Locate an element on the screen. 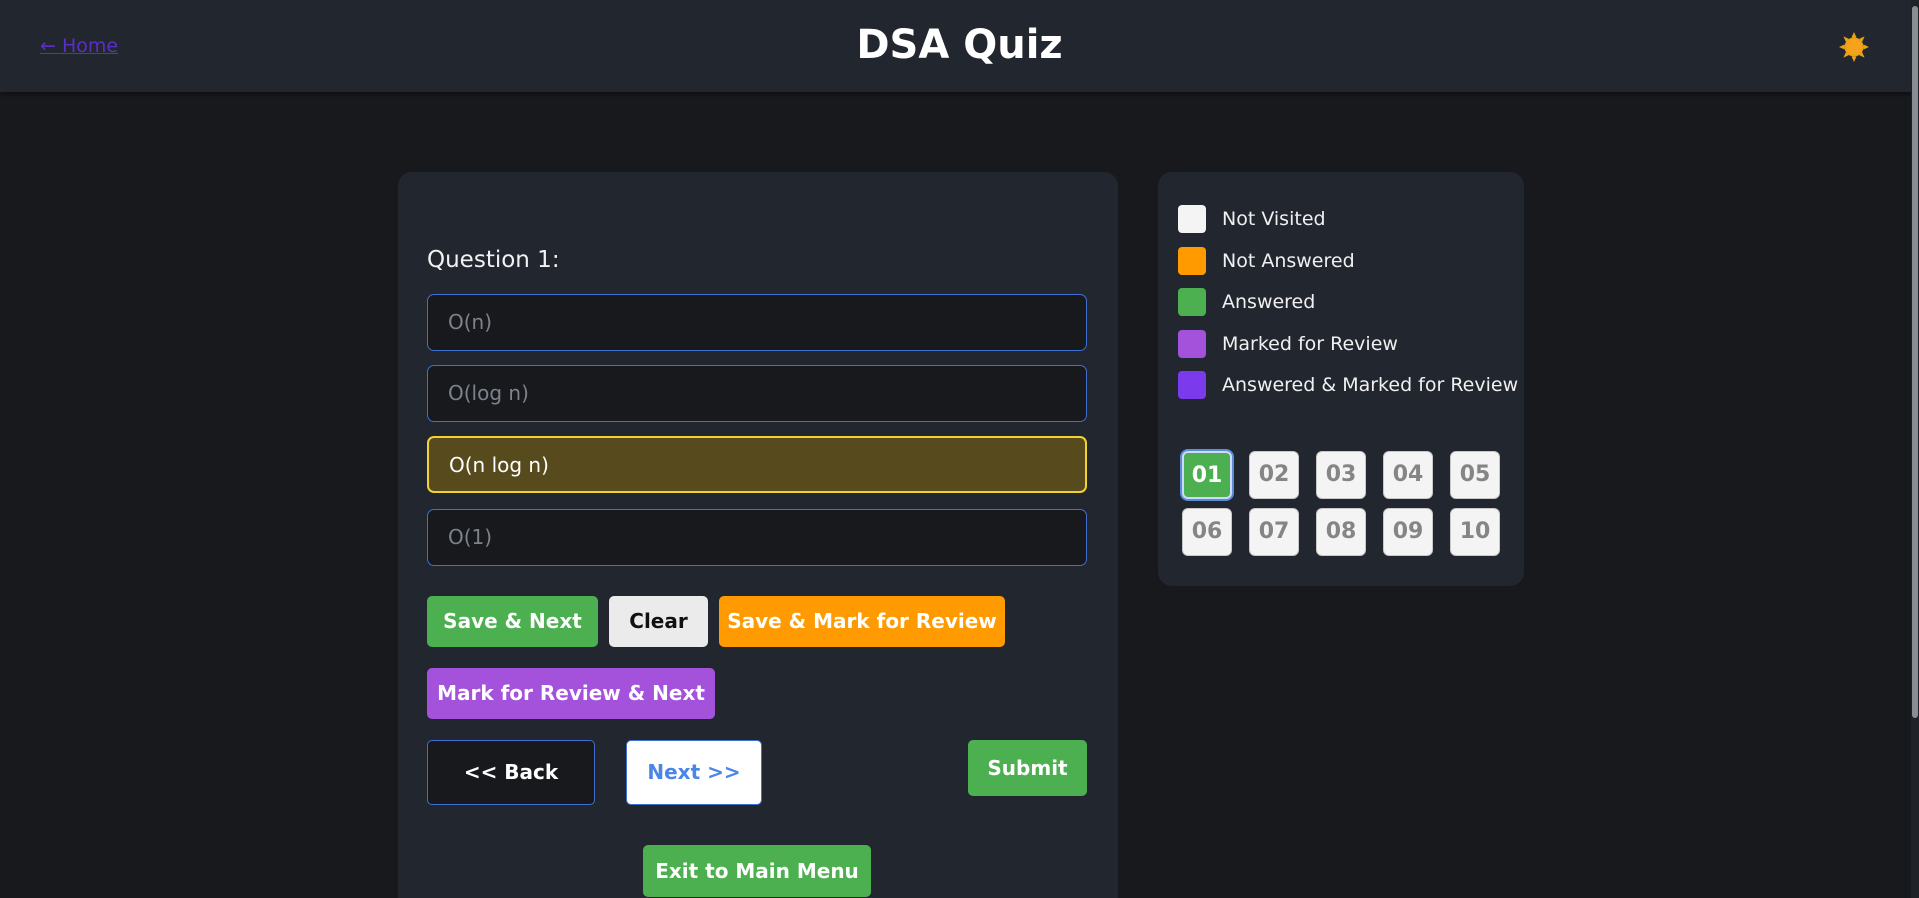 The height and width of the screenshot is (898, 1919). option-2: O(log n) is located at coordinates (757, 393).